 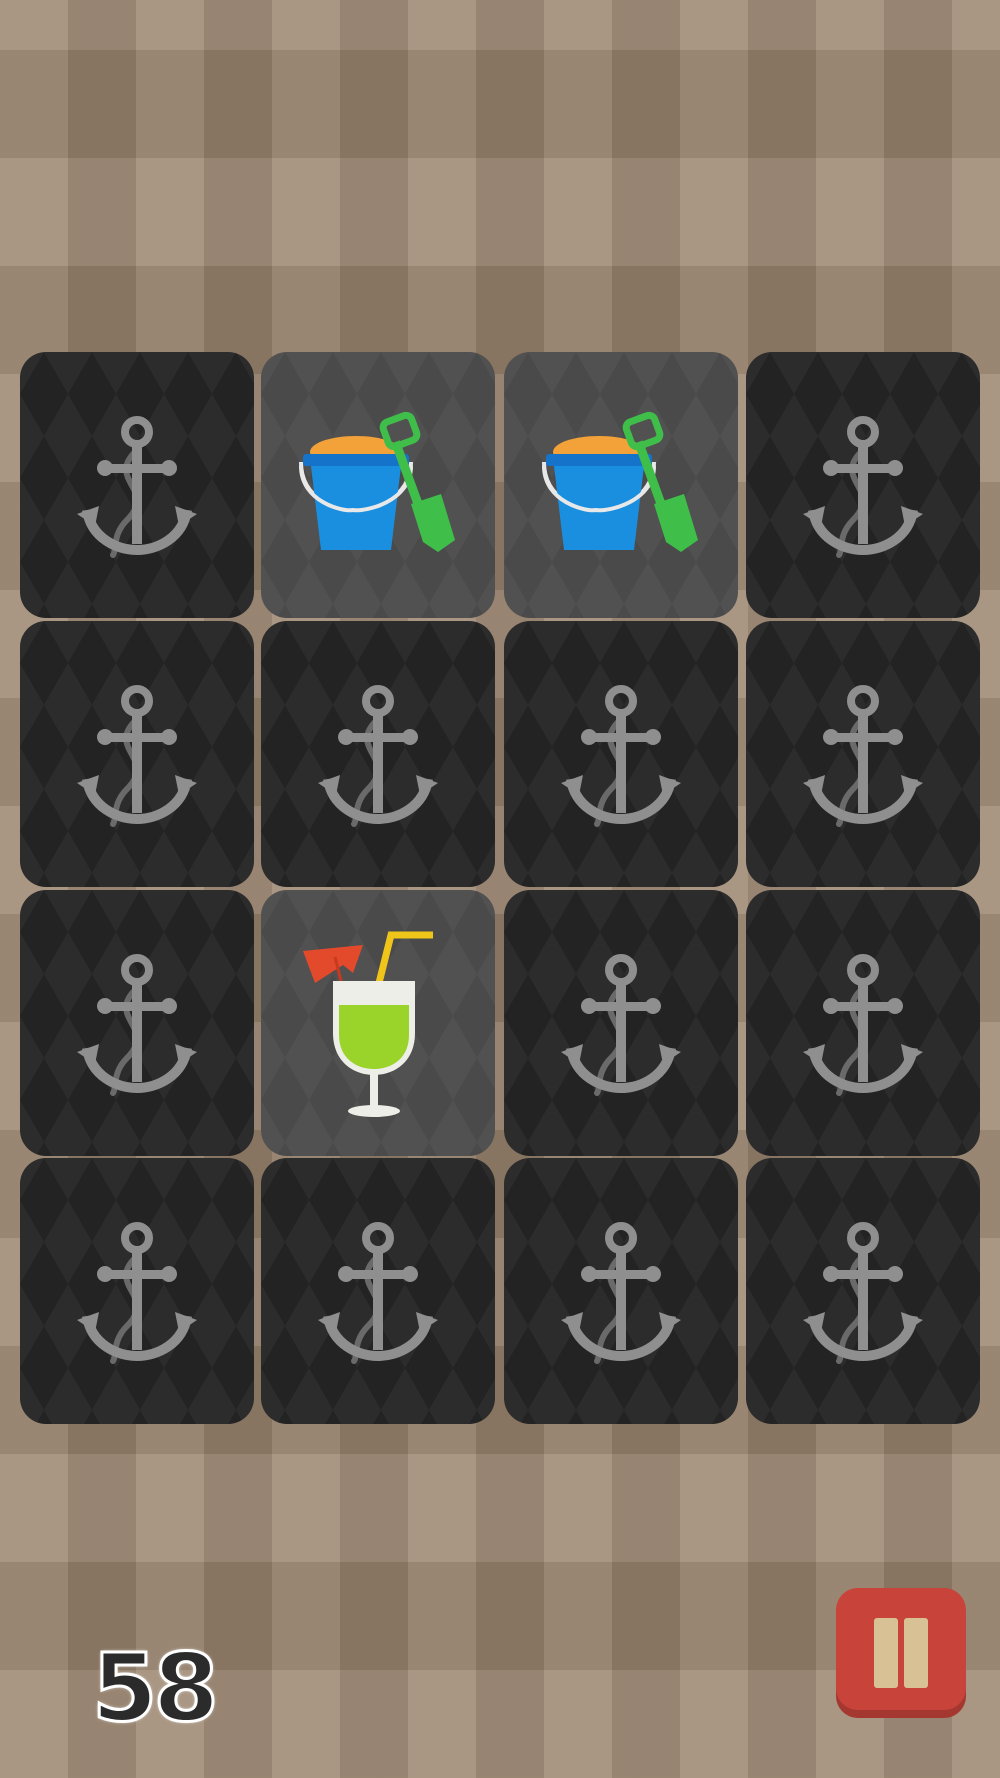 What do you see at coordinates (156, 1688) in the screenshot?
I see `score-counter: 58` at bounding box center [156, 1688].